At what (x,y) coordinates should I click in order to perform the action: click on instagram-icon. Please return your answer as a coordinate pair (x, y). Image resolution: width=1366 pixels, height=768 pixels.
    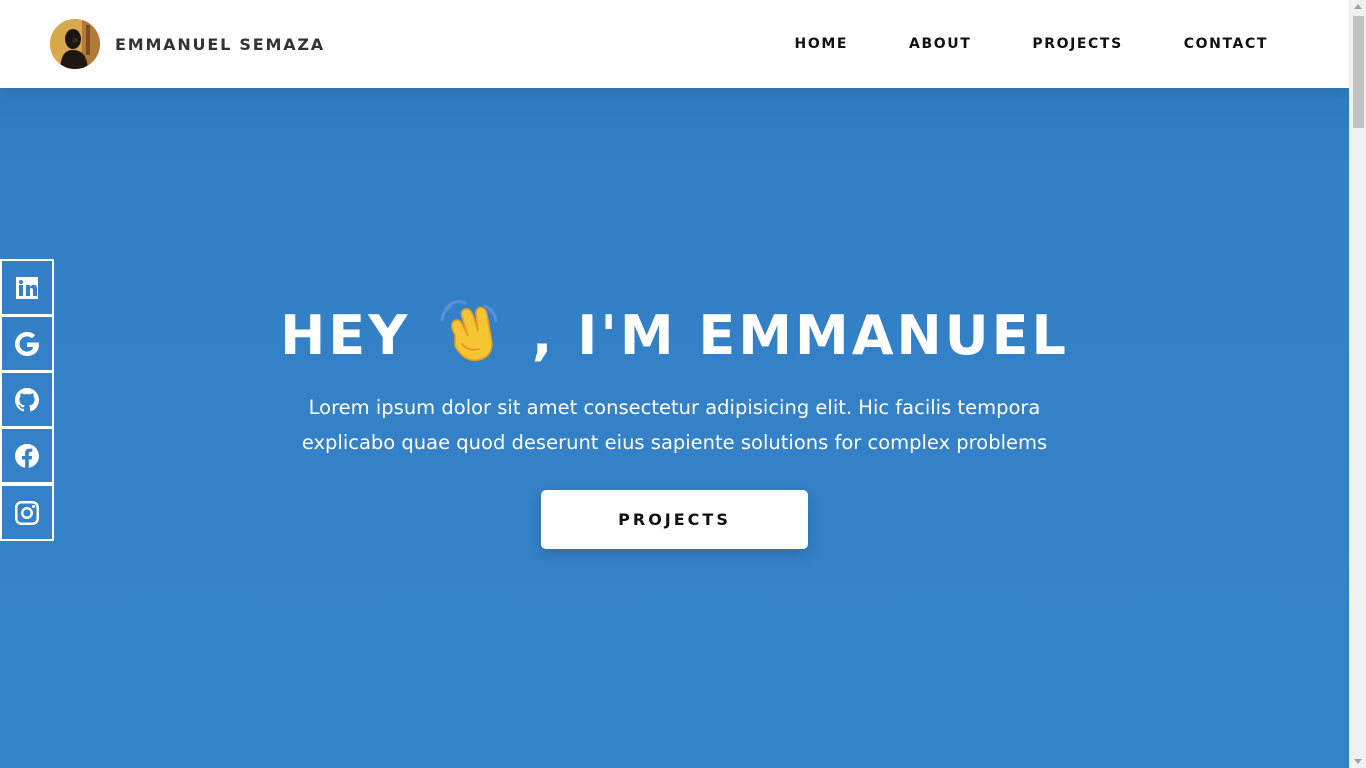
    Looking at the image, I should click on (27, 512).